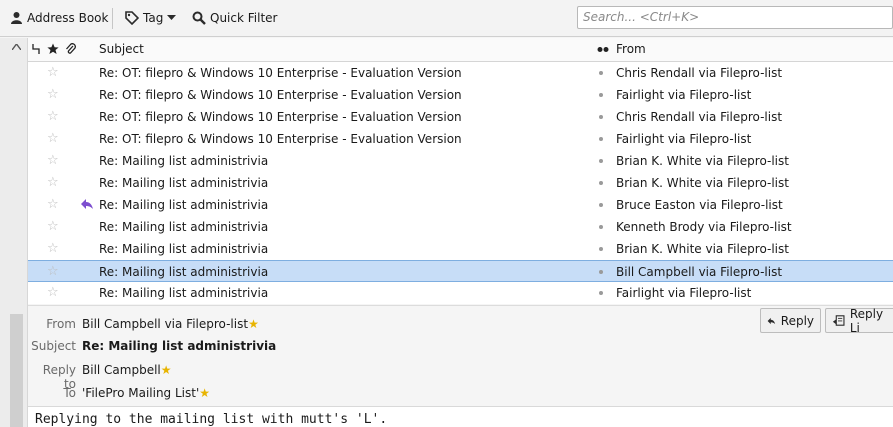  I want to click on reply-button: Reply, so click(790, 320).